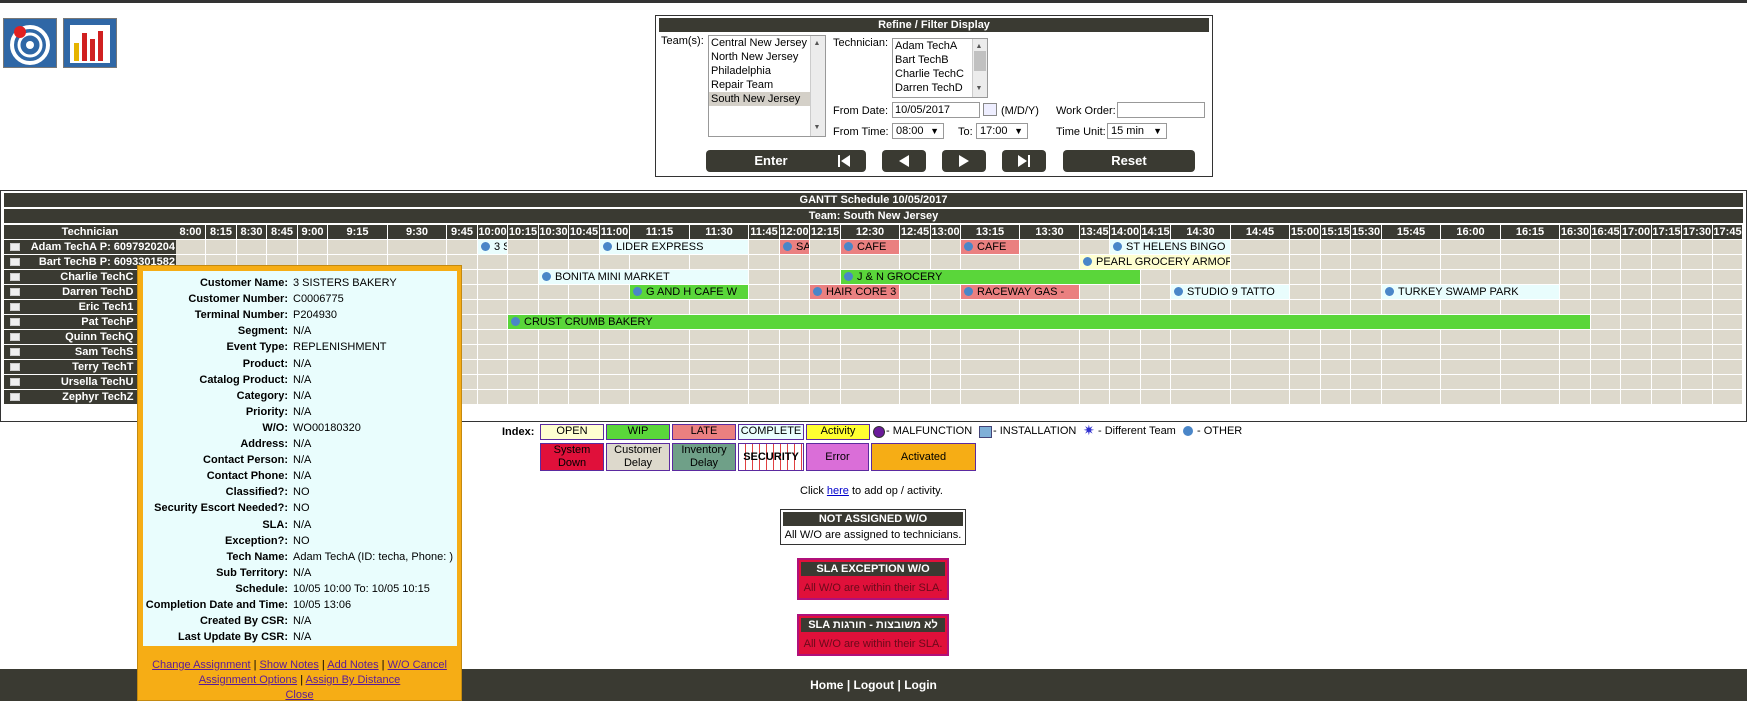 This screenshot has width=1747, height=703. Describe the element at coordinates (353, 680) in the screenshot. I see `assign-by-distance-link: Assign By Distance` at that location.